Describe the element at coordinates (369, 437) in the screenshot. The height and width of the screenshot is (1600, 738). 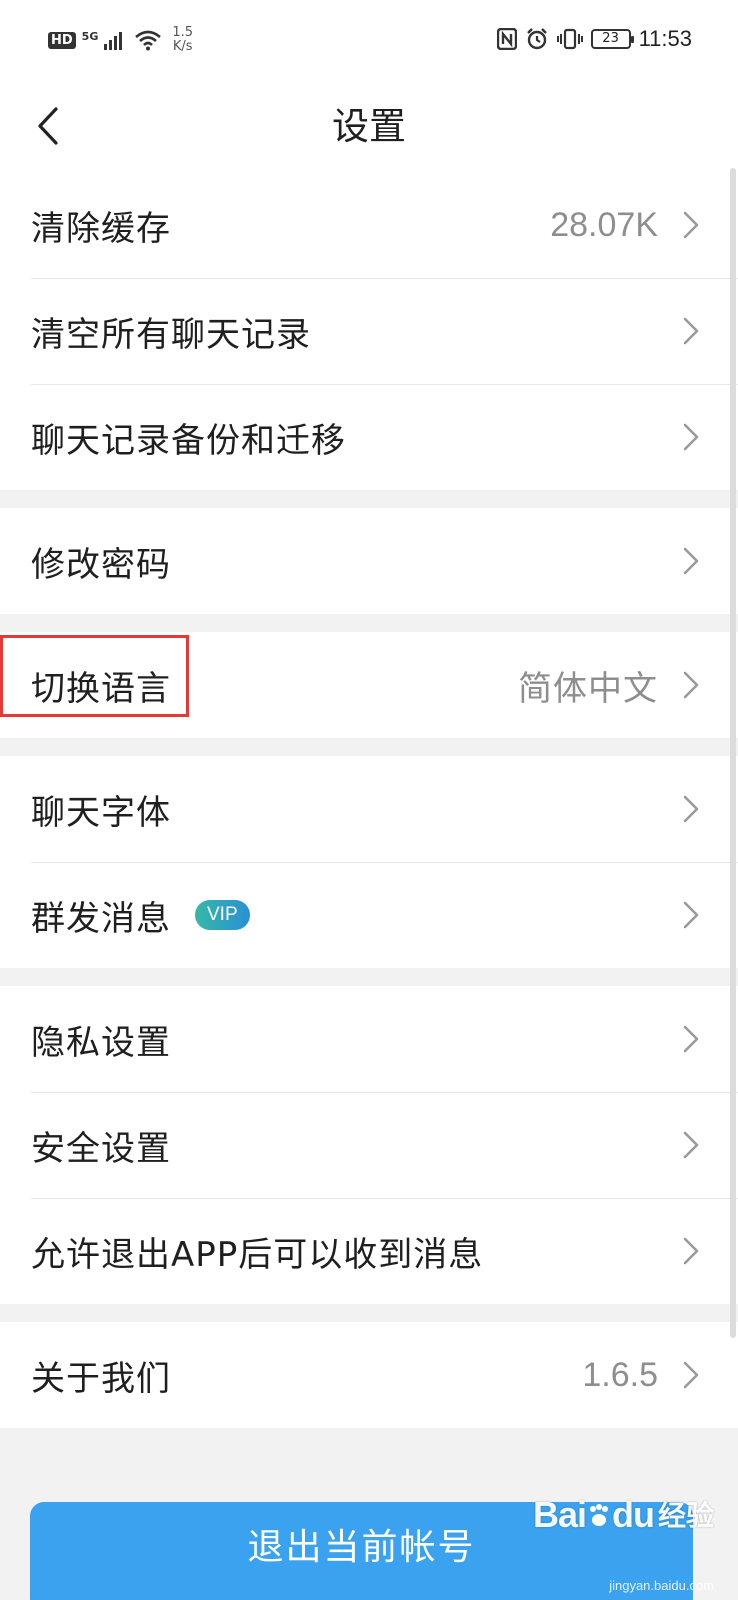
I see `chat-backup-migrate-row: 聊天记录备份和迁移` at that location.